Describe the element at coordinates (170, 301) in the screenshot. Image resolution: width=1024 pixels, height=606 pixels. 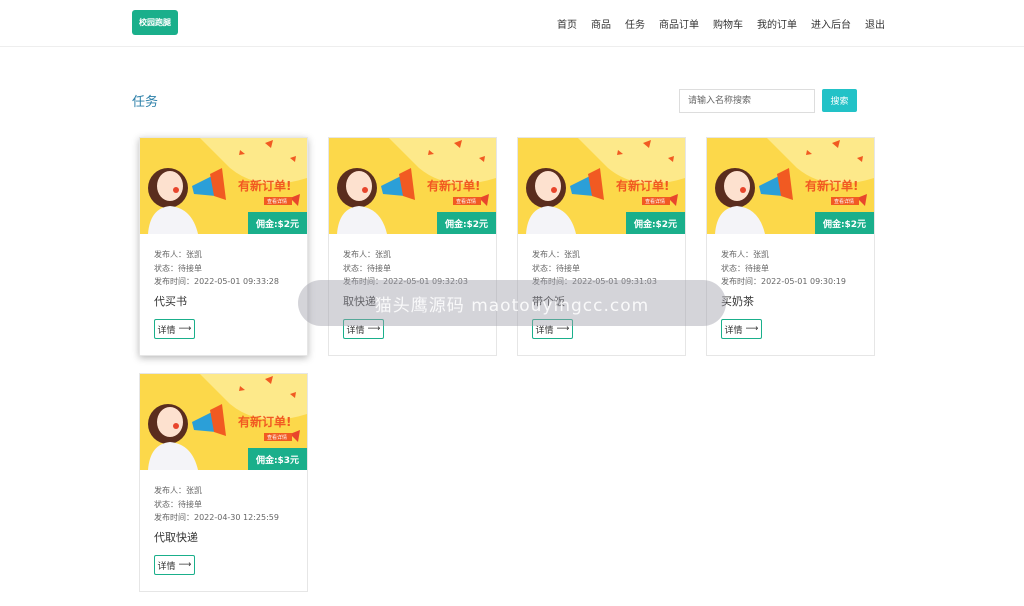
I see `task-name: 代买书` at that location.